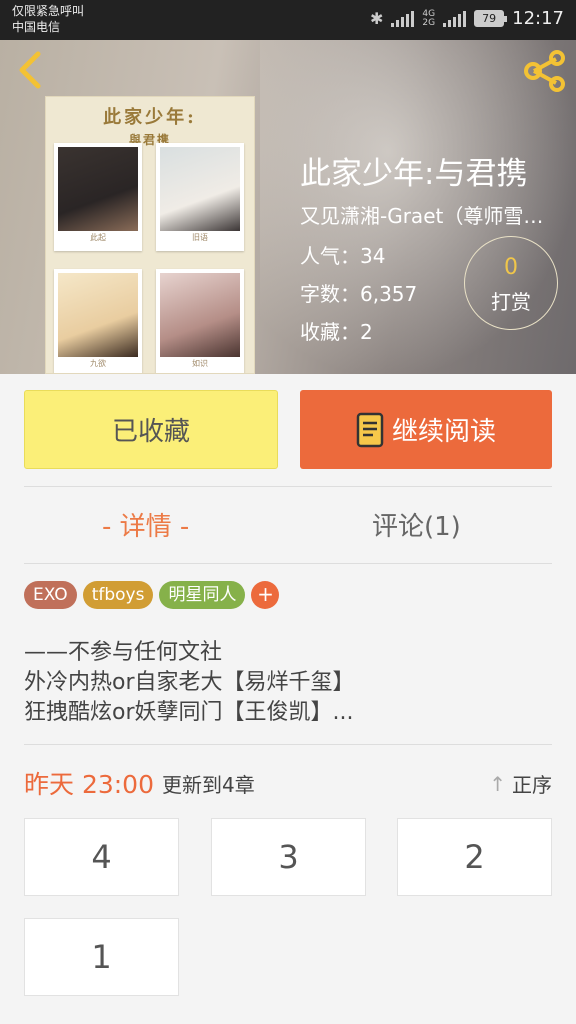 The width and height of the screenshot is (576, 1024). What do you see at coordinates (265, 595) in the screenshot?
I see `add-tag-button: +` at bounding box center [265, 595].